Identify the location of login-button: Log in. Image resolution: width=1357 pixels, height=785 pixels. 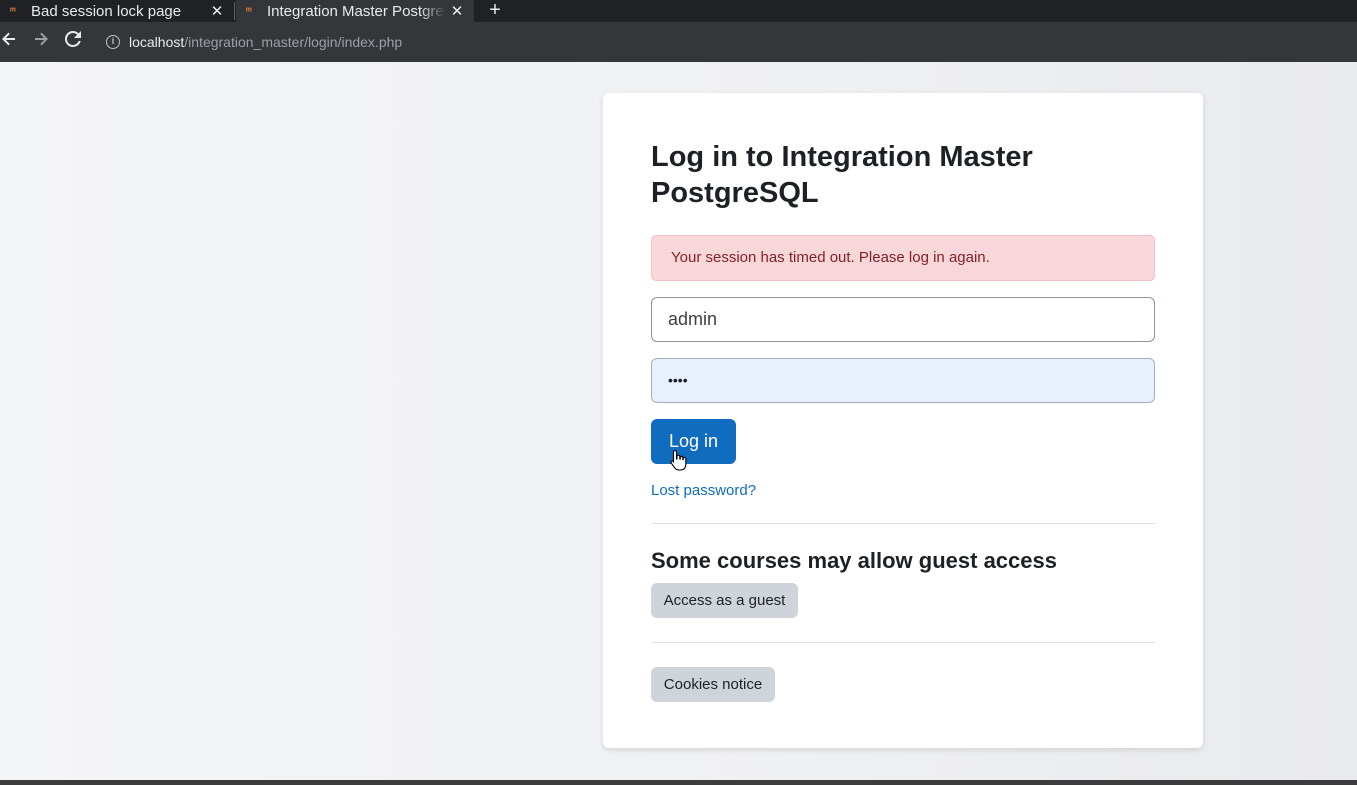
(693, 441).